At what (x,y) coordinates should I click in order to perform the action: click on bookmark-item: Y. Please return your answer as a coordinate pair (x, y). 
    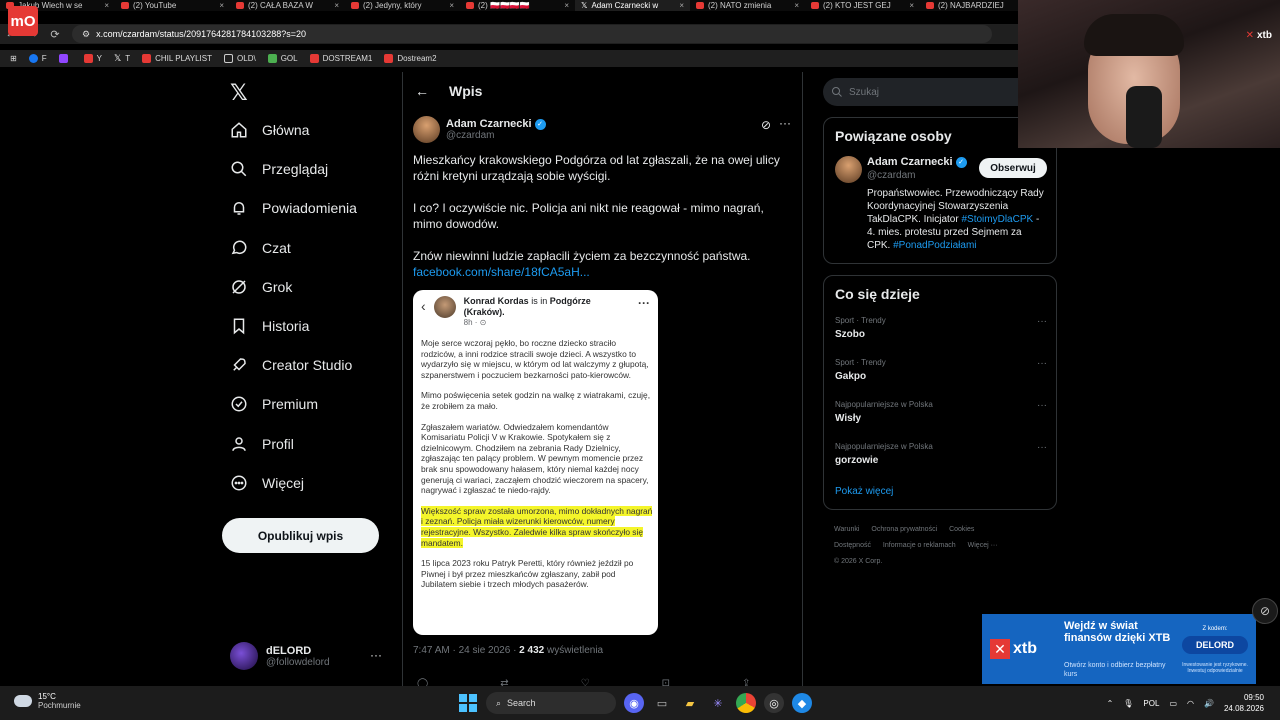
    Looking at the image, I should click on (92, 58).